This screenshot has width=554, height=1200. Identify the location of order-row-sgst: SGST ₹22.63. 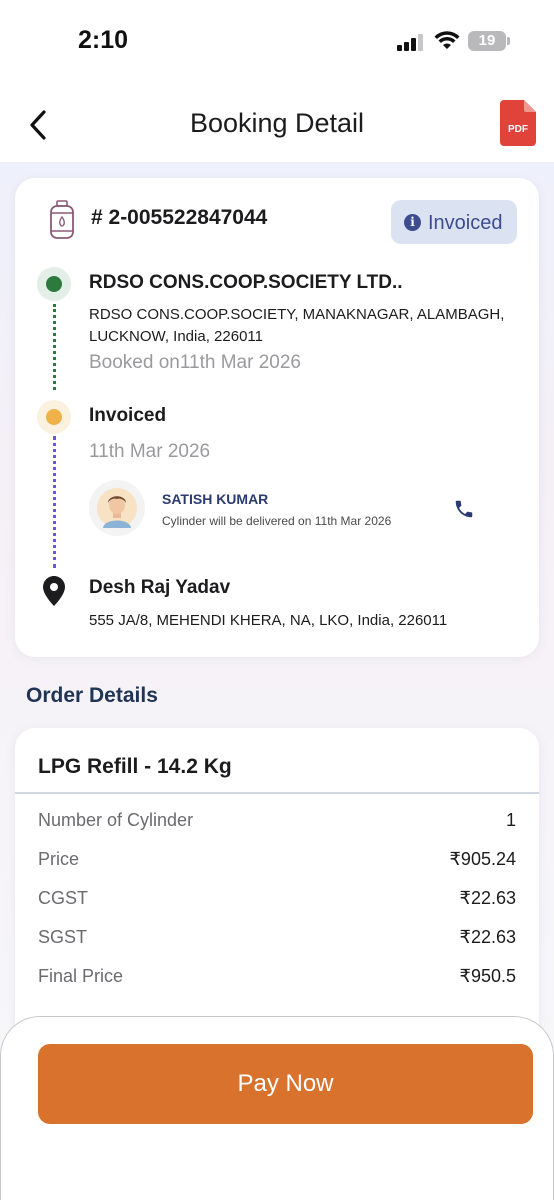
(277, 940).